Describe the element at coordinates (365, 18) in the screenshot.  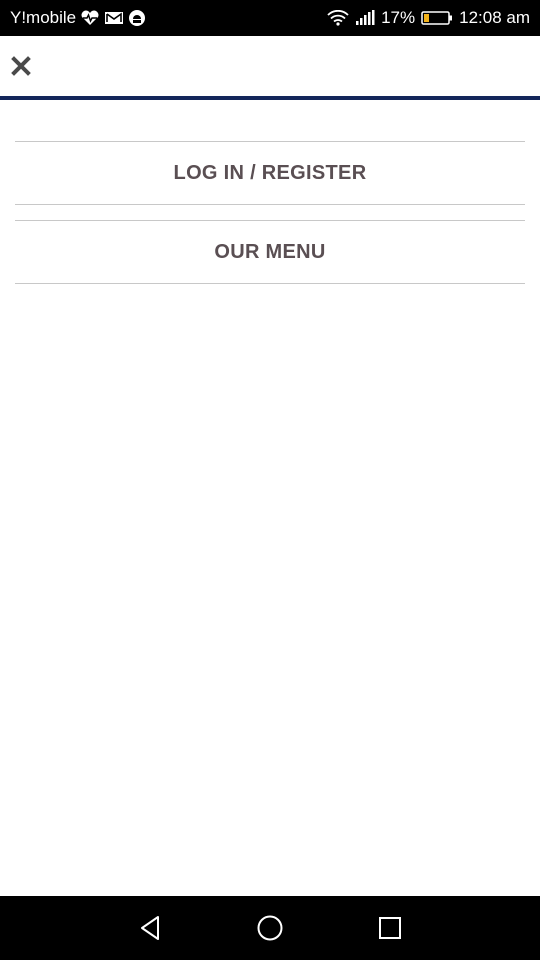
I see `signal-icon` at that location.